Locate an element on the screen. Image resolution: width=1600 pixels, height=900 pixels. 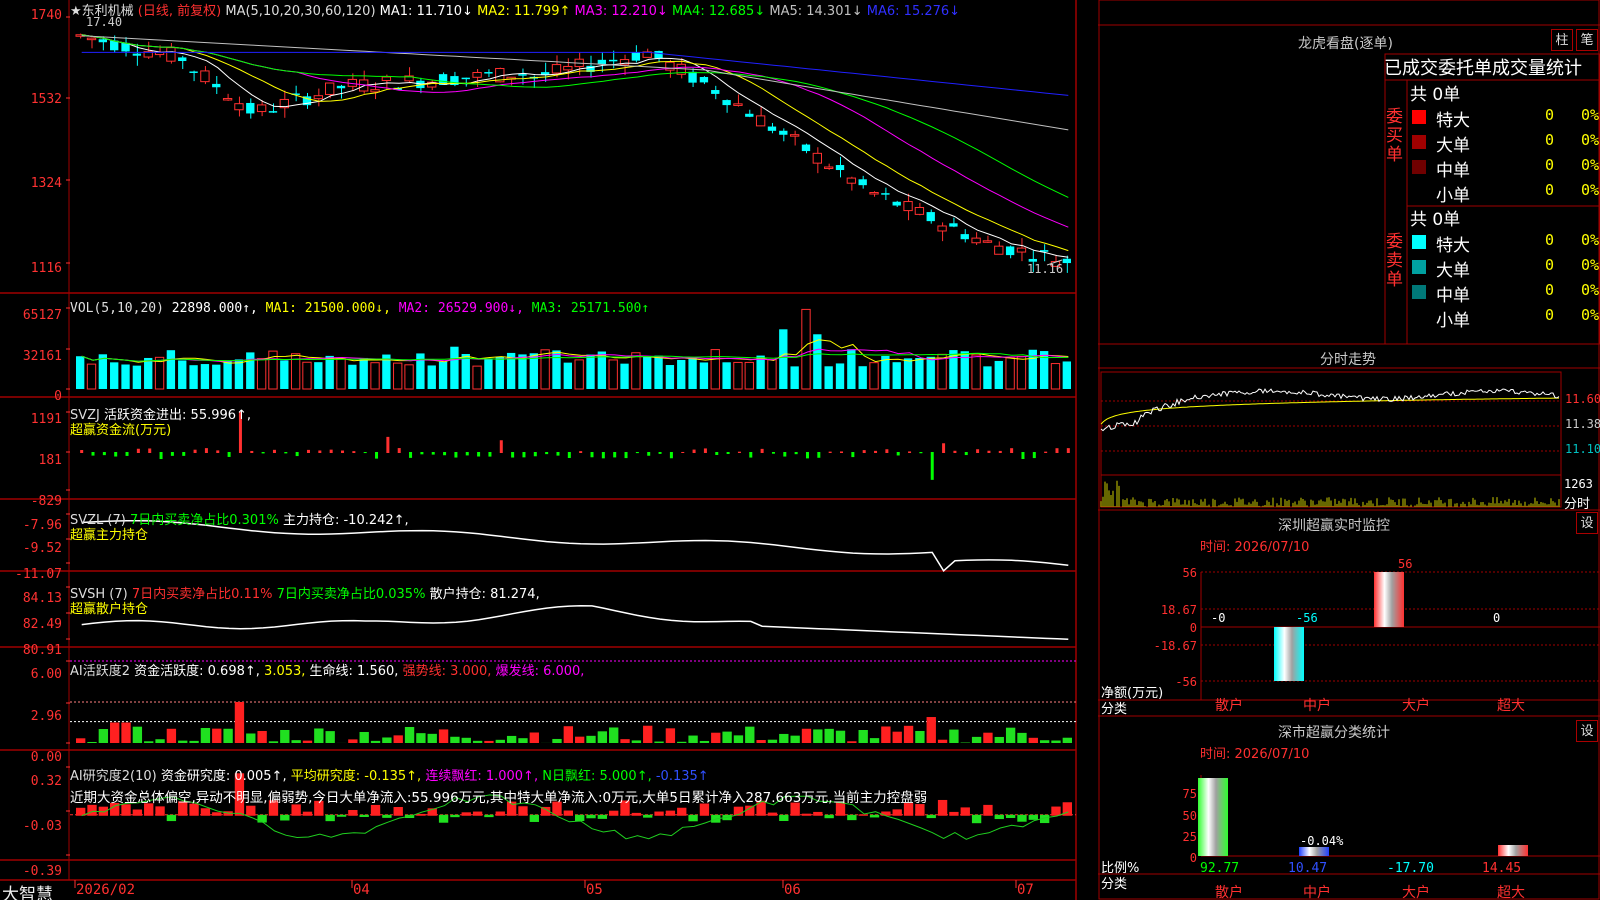
monitor-axis-2: 0 is located at coordinates (1193, 628).